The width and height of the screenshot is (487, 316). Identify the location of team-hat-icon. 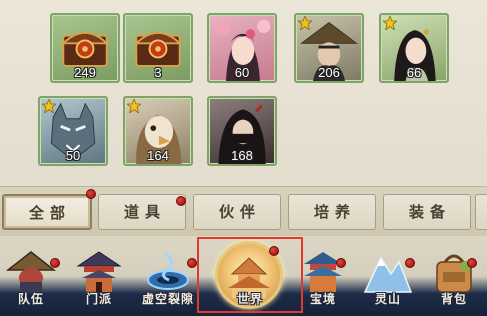
(31, 271).